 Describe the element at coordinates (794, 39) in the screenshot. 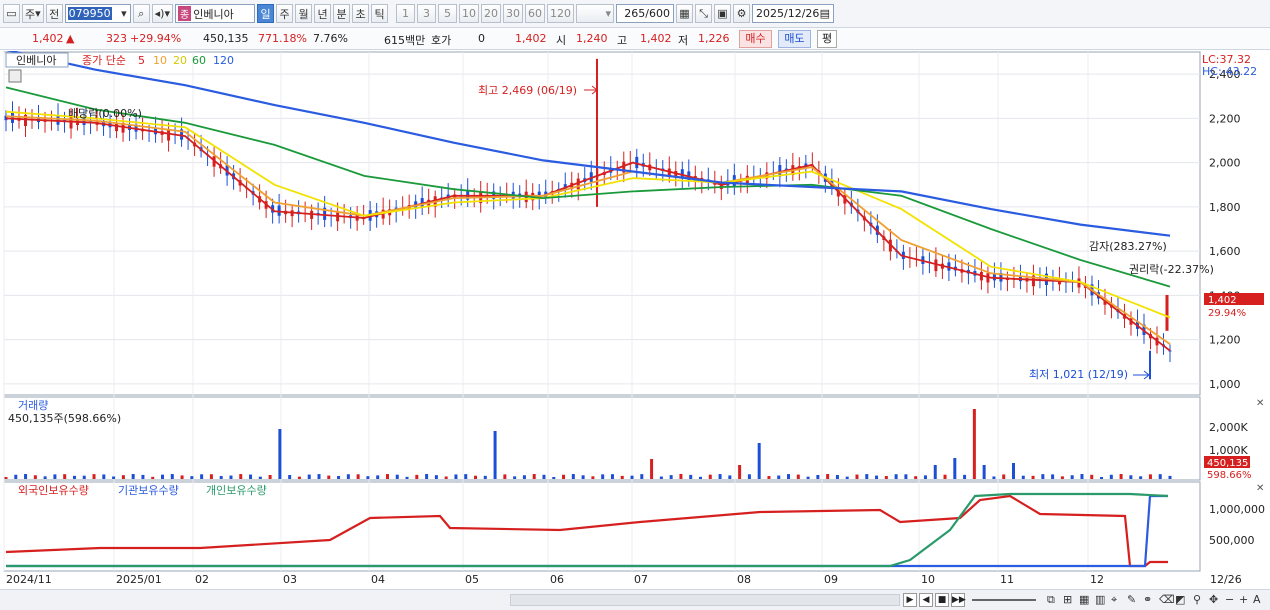

I see `sell-button: 매도` at that location.